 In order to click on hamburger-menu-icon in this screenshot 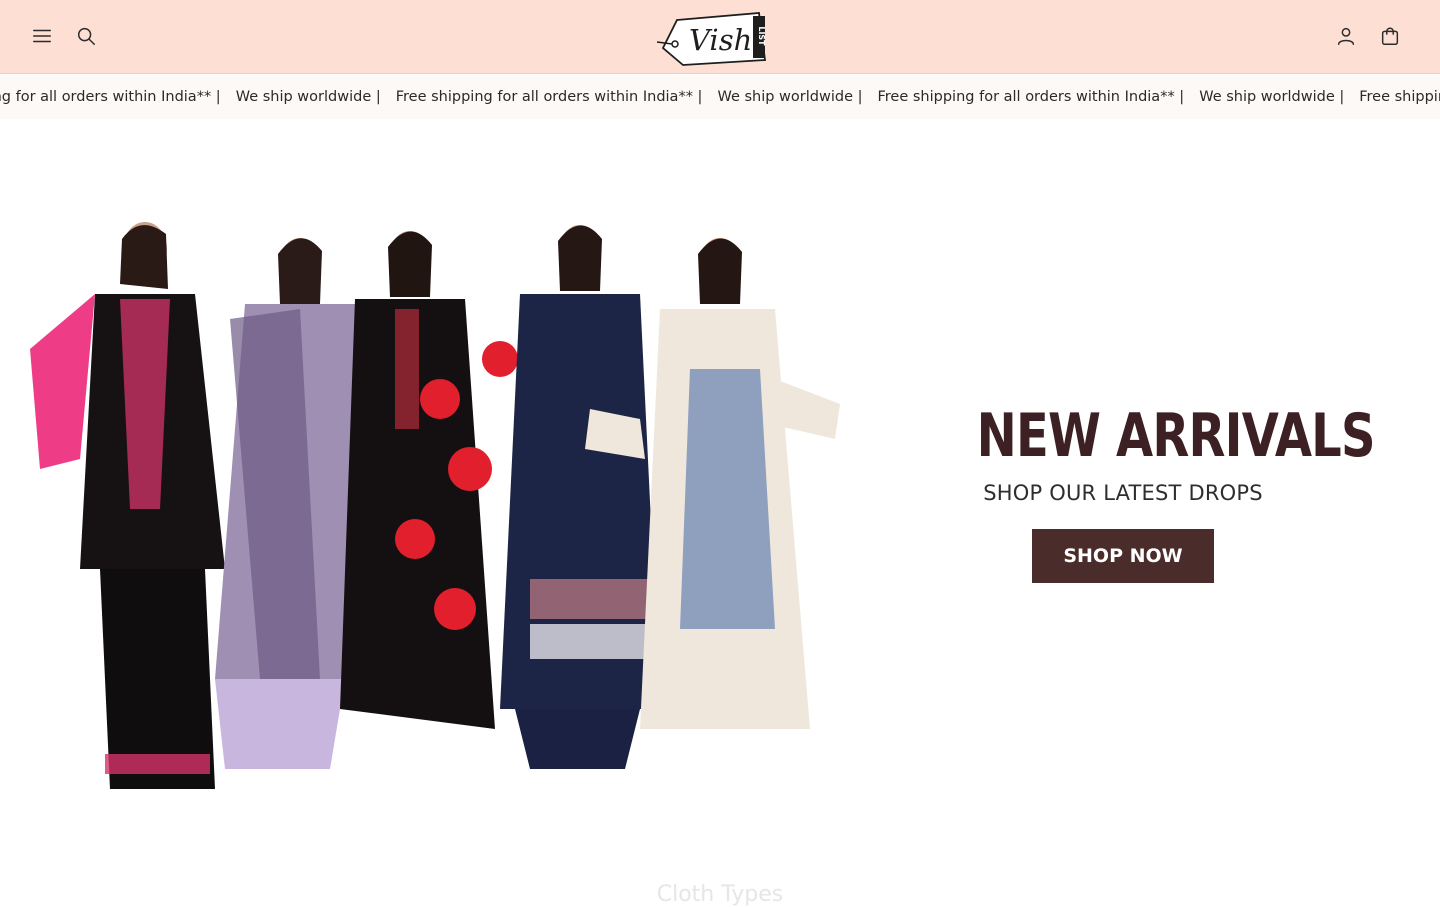, I will do `click(42, 36)`.